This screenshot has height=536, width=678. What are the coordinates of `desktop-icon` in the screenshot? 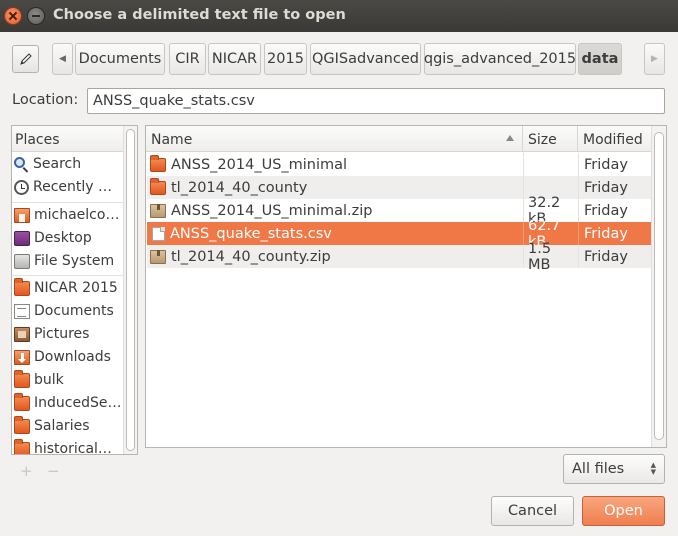 It's located at (22, 238).